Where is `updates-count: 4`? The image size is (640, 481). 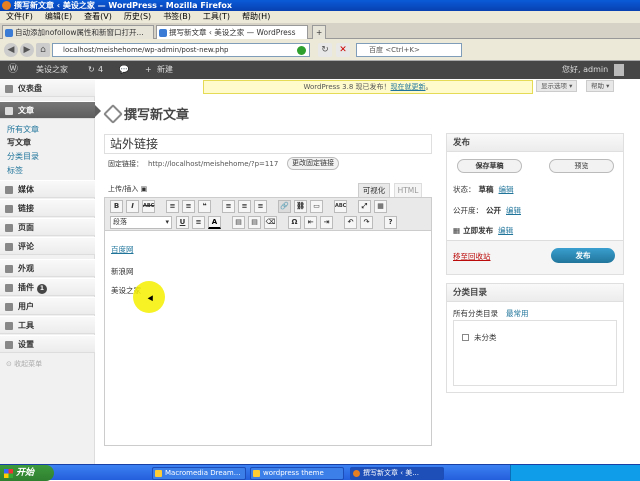 updates-count: 4 is located at coordinates (100, 70).